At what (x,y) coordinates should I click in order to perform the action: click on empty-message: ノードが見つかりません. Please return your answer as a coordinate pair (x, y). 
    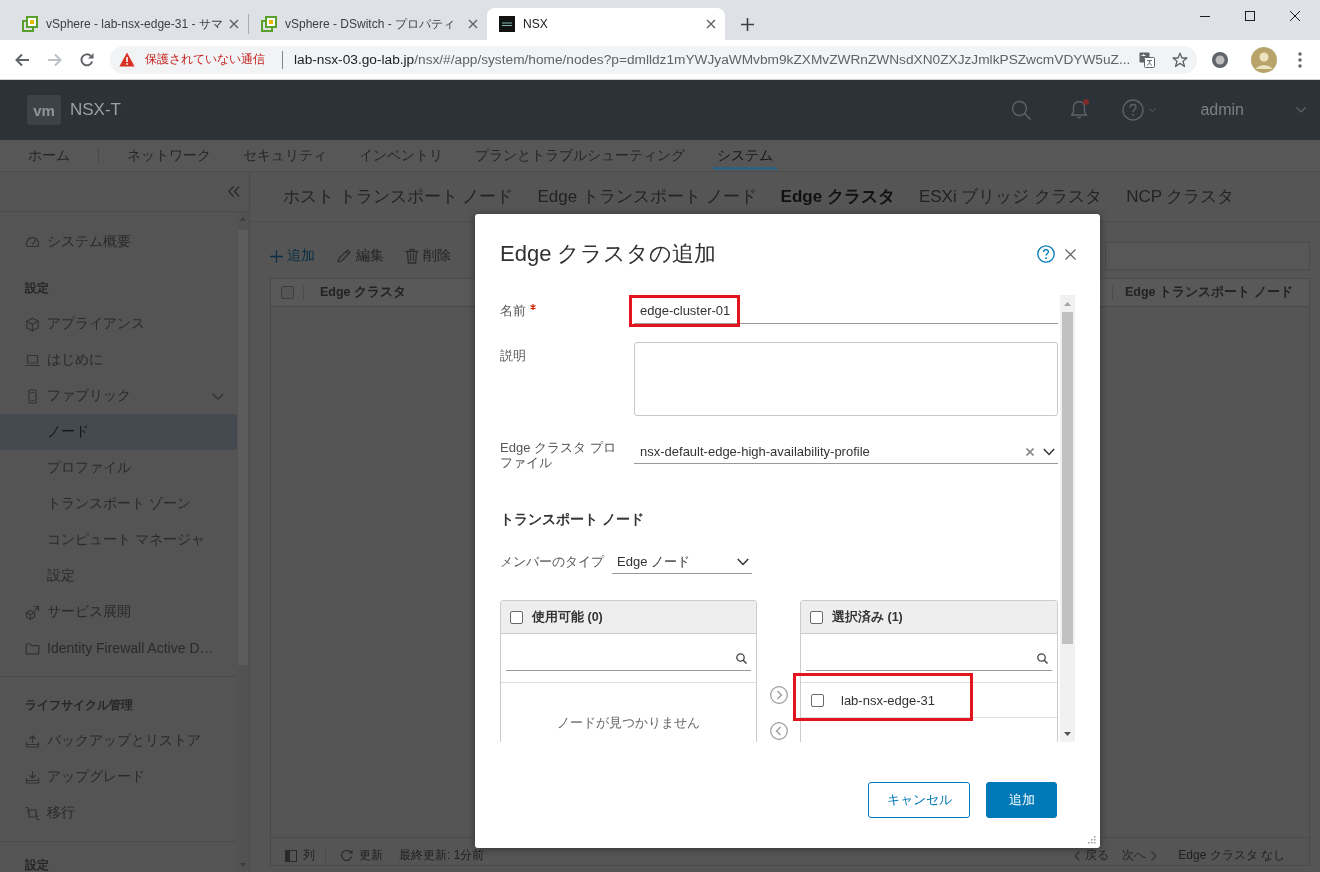
    Looking at the image, I should click on (628, 723).